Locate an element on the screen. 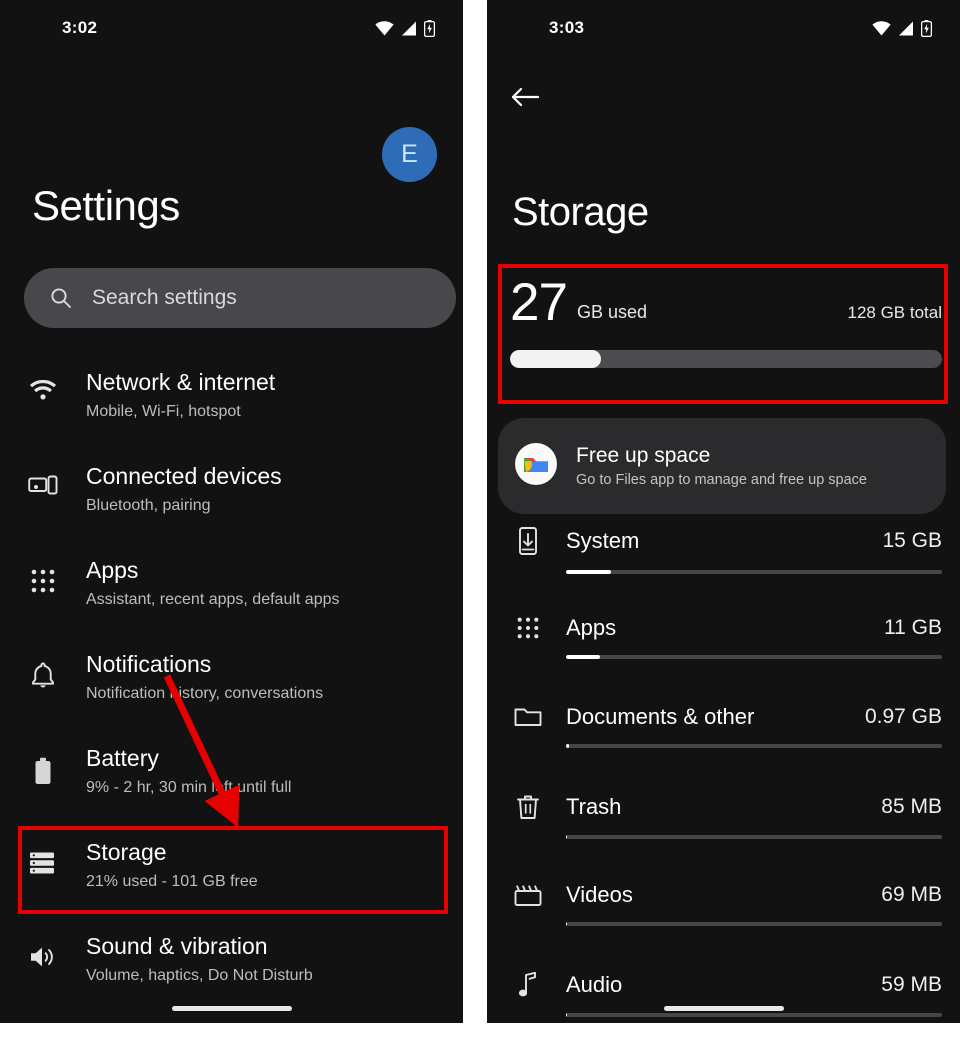  page-title: Storage is located at coordinates (580, 212).